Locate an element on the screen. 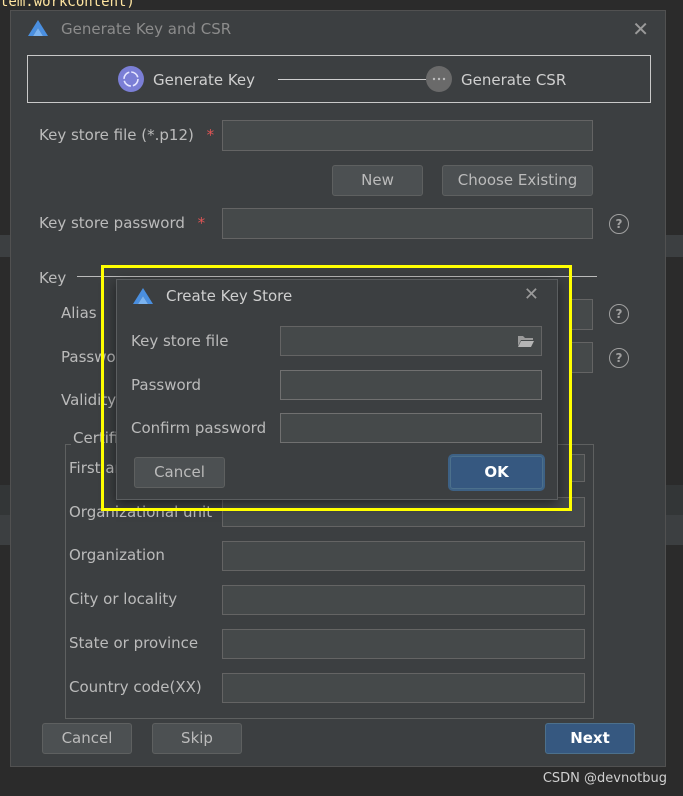  choose-existing-button: Choose Existing is located at coordinates (517, 180).